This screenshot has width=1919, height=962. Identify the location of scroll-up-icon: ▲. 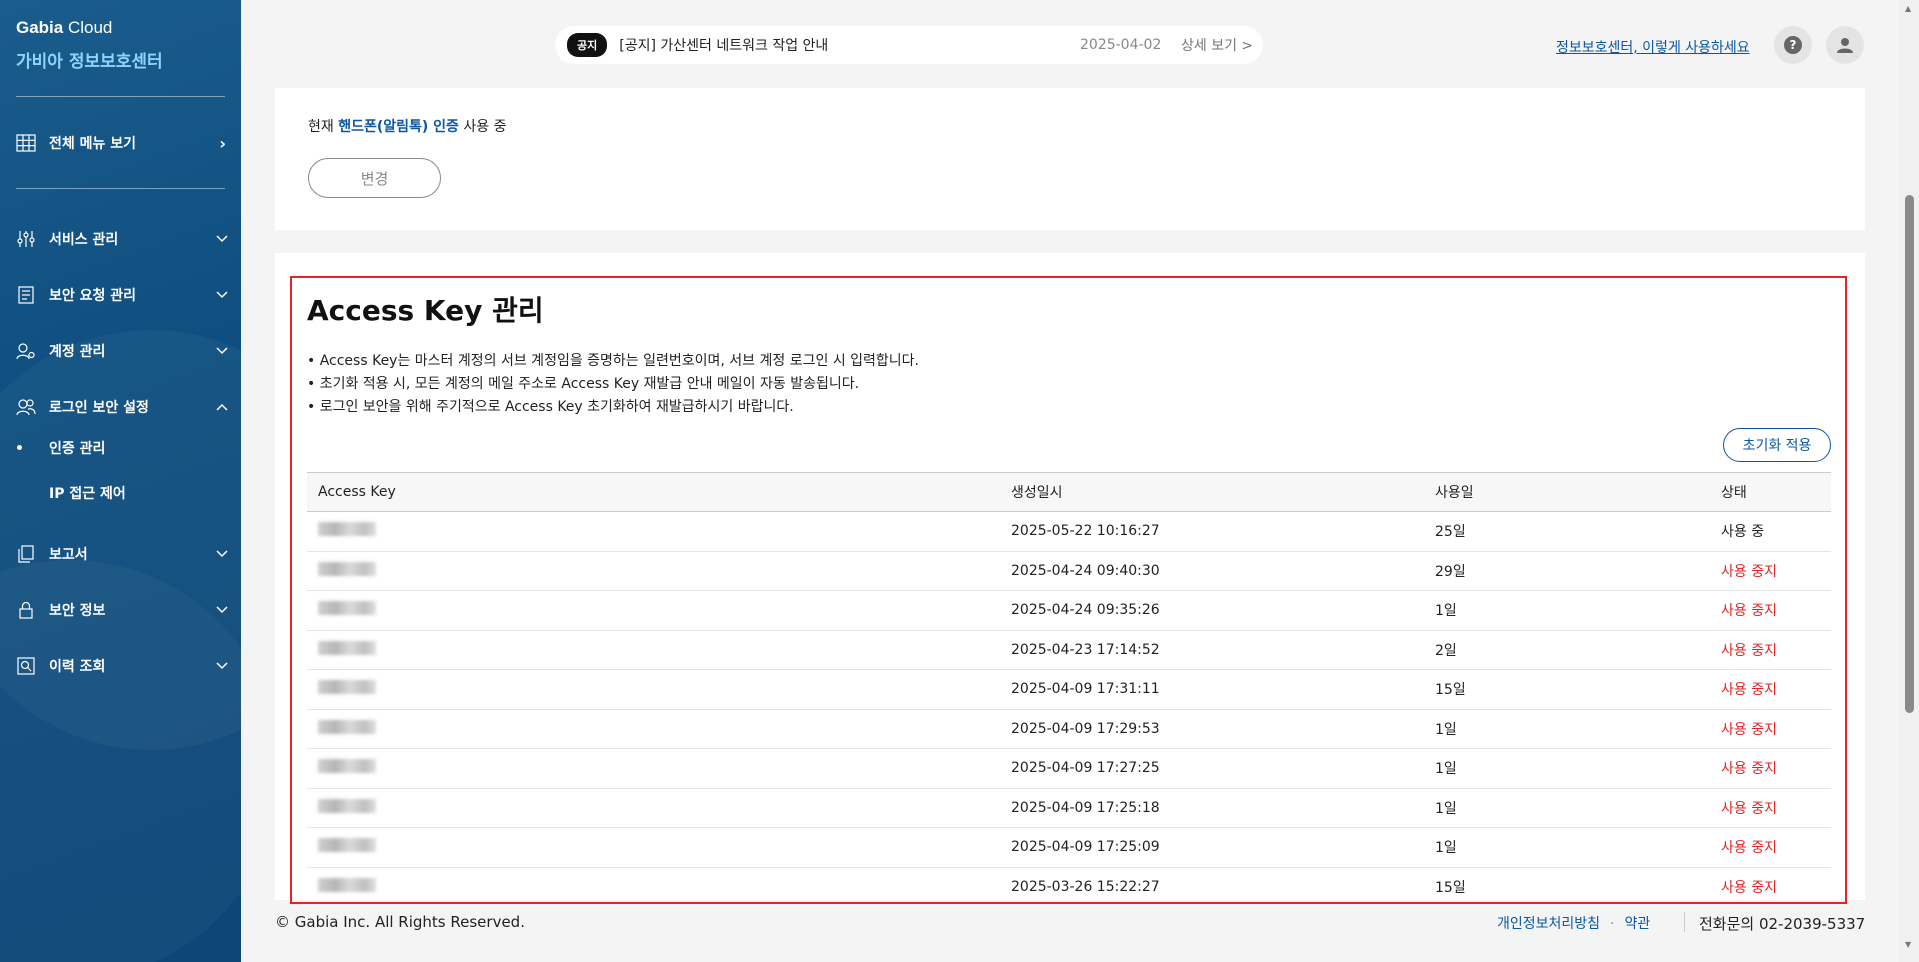
(1908, 8).